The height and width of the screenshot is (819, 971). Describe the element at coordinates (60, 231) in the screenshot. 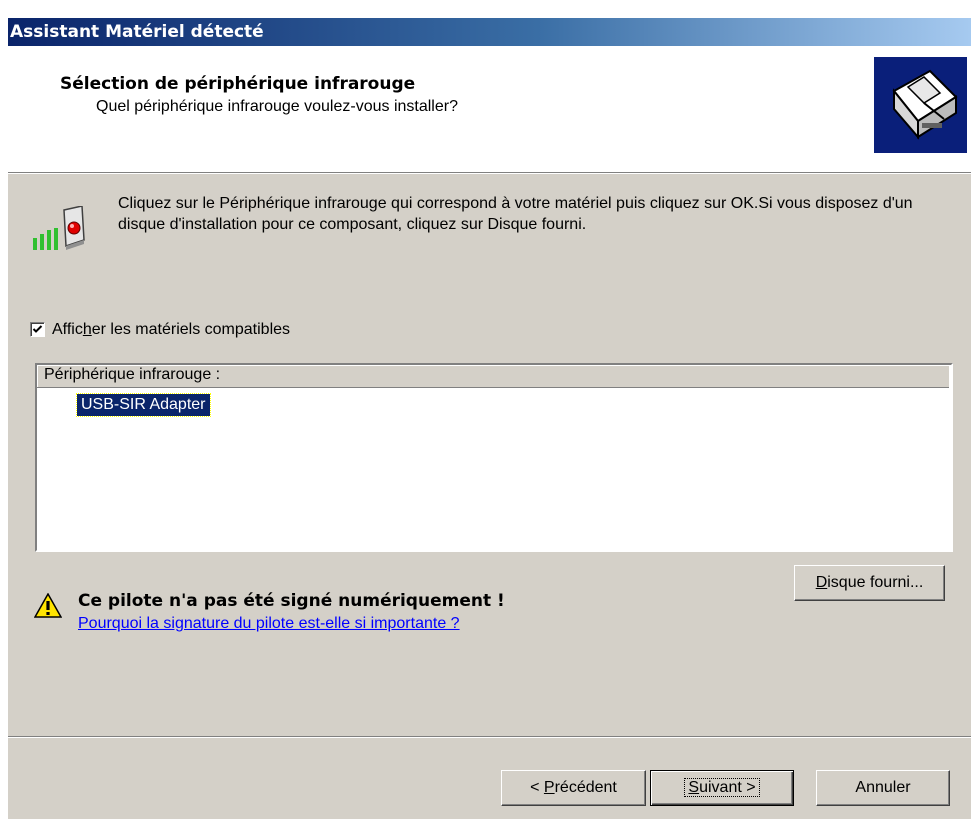

I see `infrared-device-icon` at that location.